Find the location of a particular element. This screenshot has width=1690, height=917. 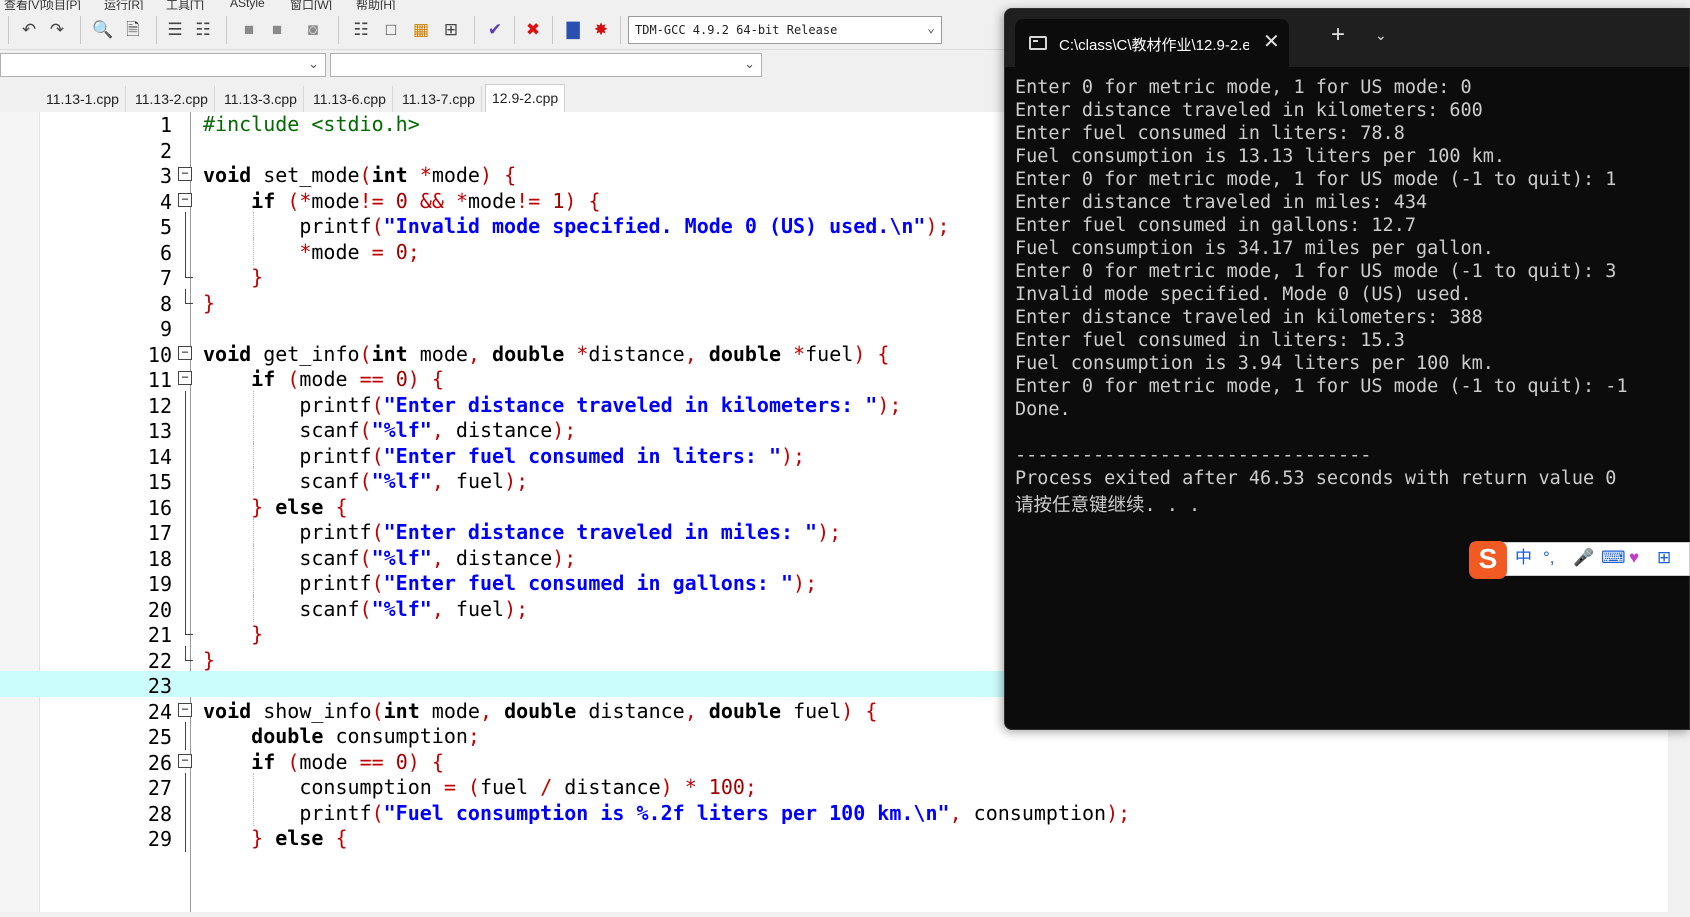

microphone-icon: 🎤 is located at coordinates (1583, 557).